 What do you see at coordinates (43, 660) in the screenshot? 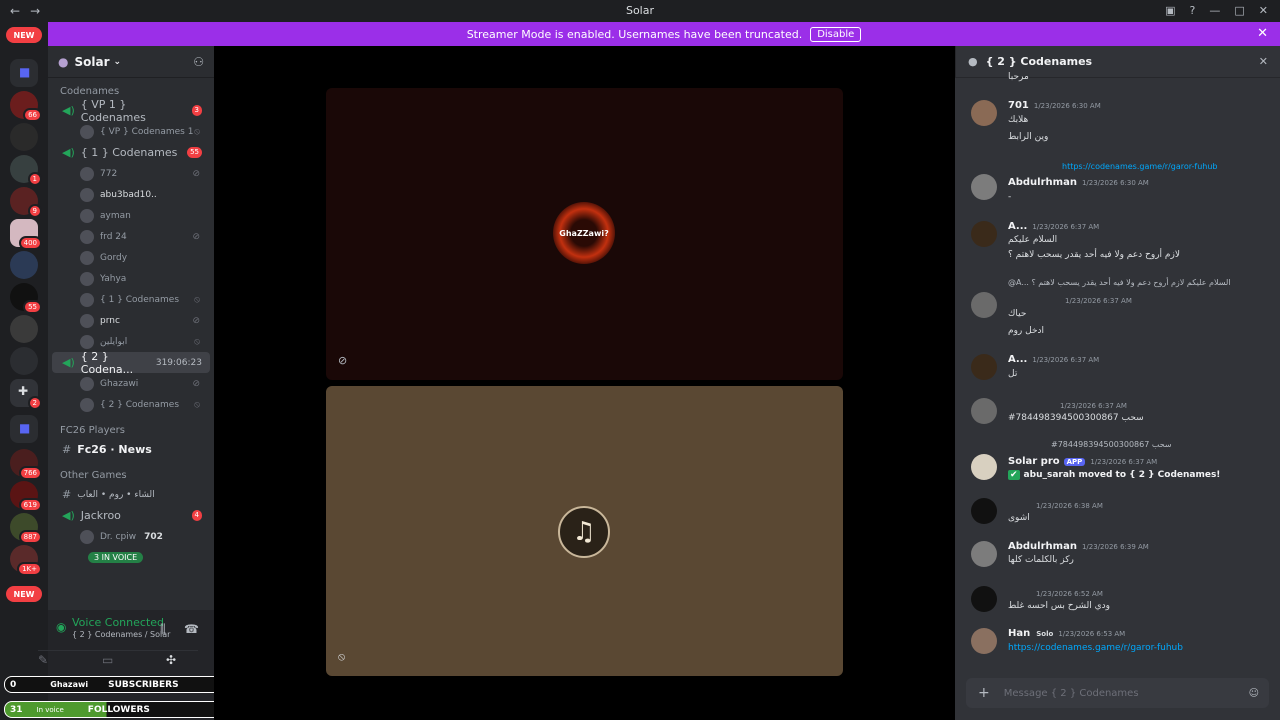
I see `camera-off-icon: ✎` at bounding box center [43, 660].